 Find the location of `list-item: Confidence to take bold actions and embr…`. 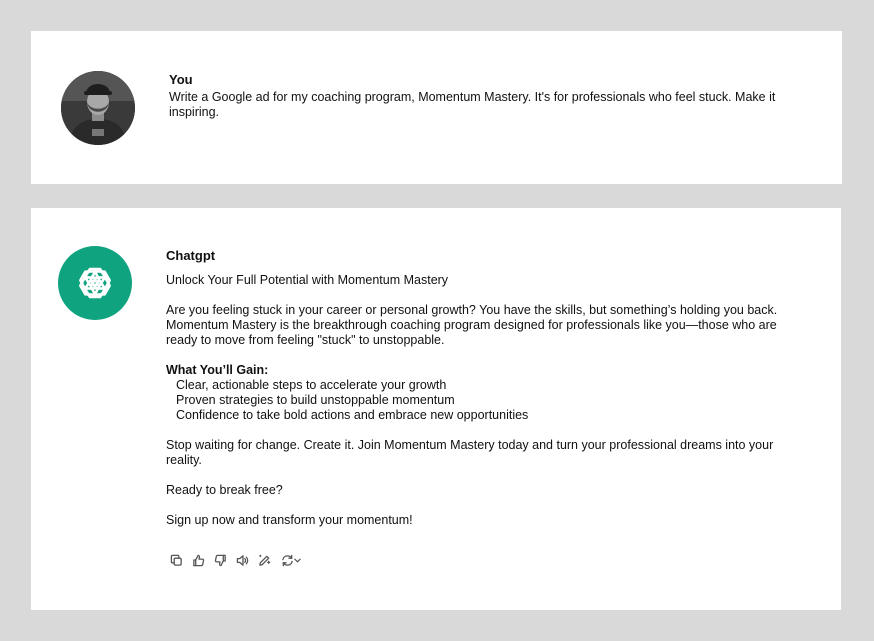

list-item: Confidence to take bold actions and embr… is located at coordinates (352, 415).